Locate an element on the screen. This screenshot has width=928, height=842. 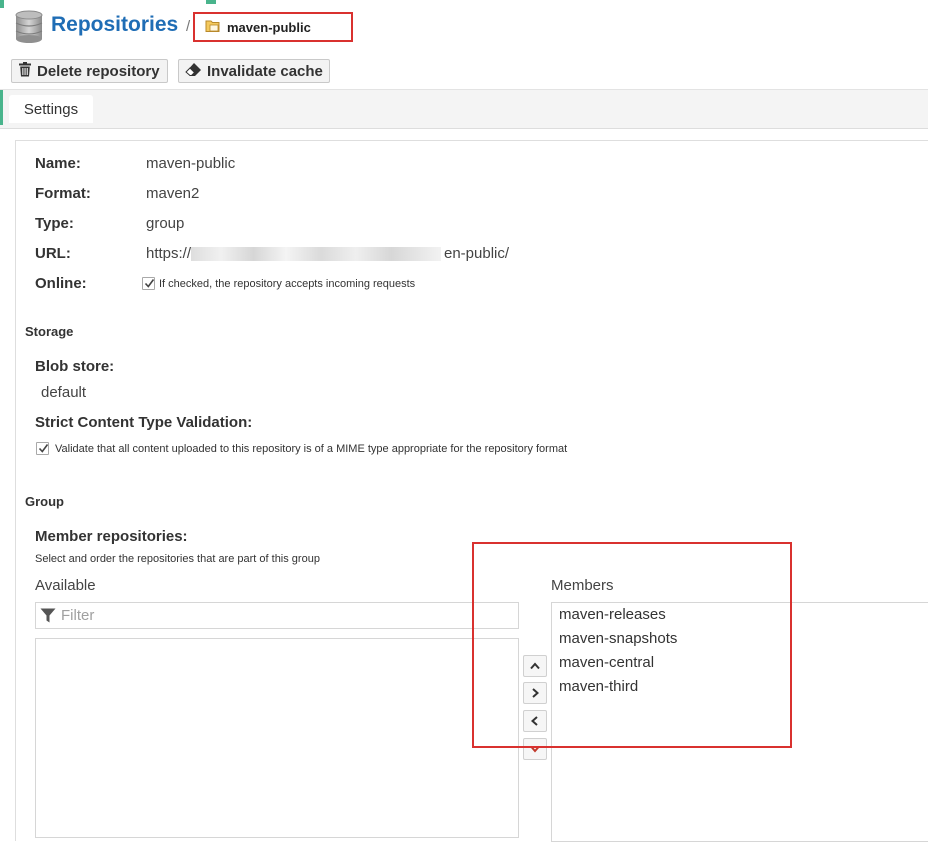
page-title: Repositories is located at coordinates (114, 25).